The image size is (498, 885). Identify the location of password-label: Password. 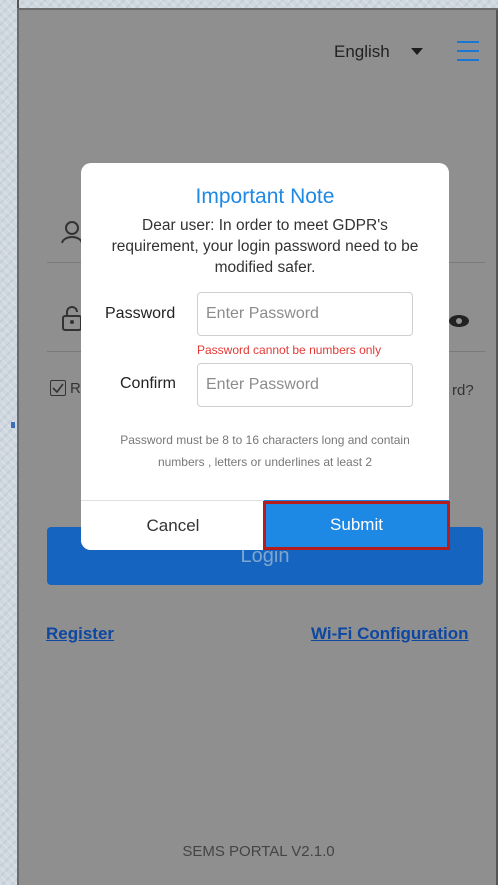
(140, 313).